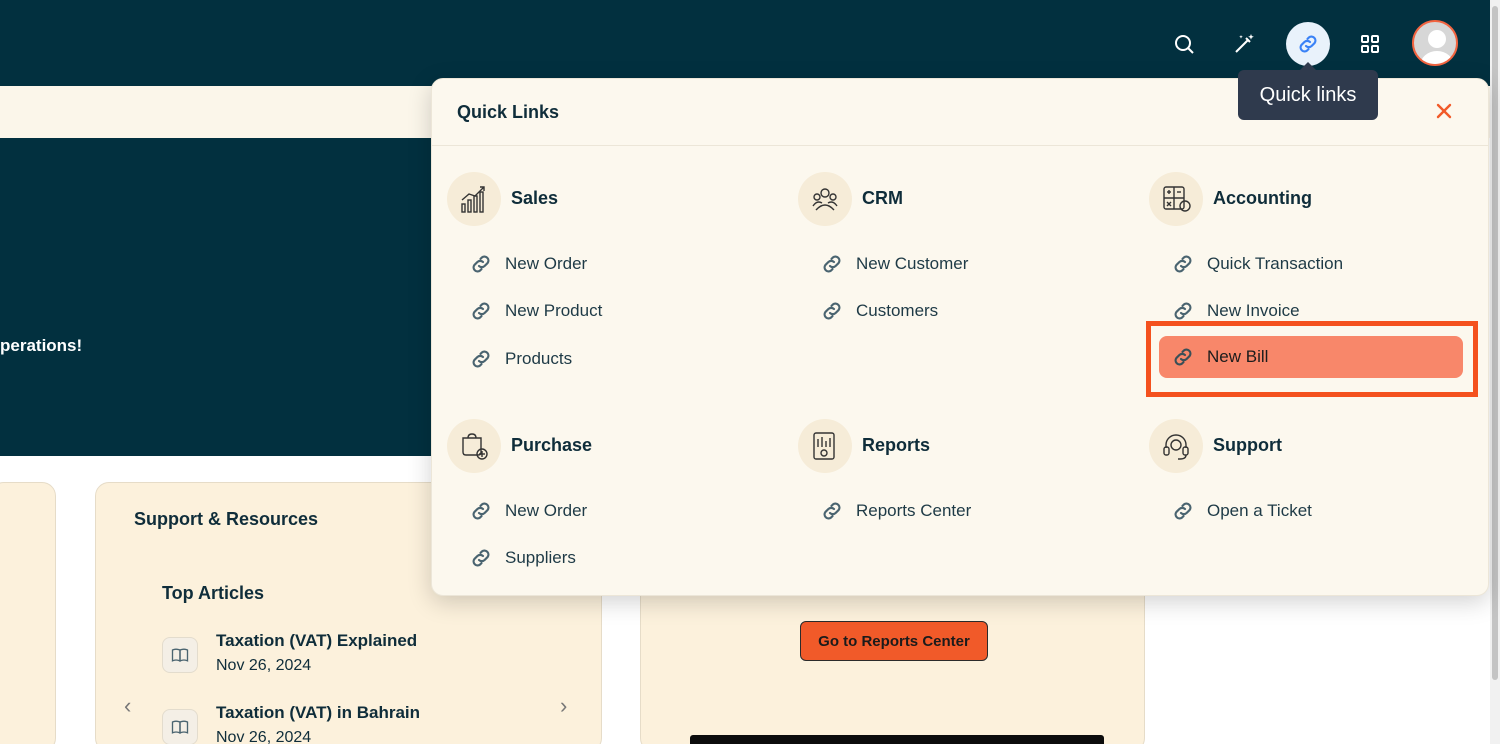 The image size is (1500, 744). I want to click on group-reports: Reports, so click(958, 447).